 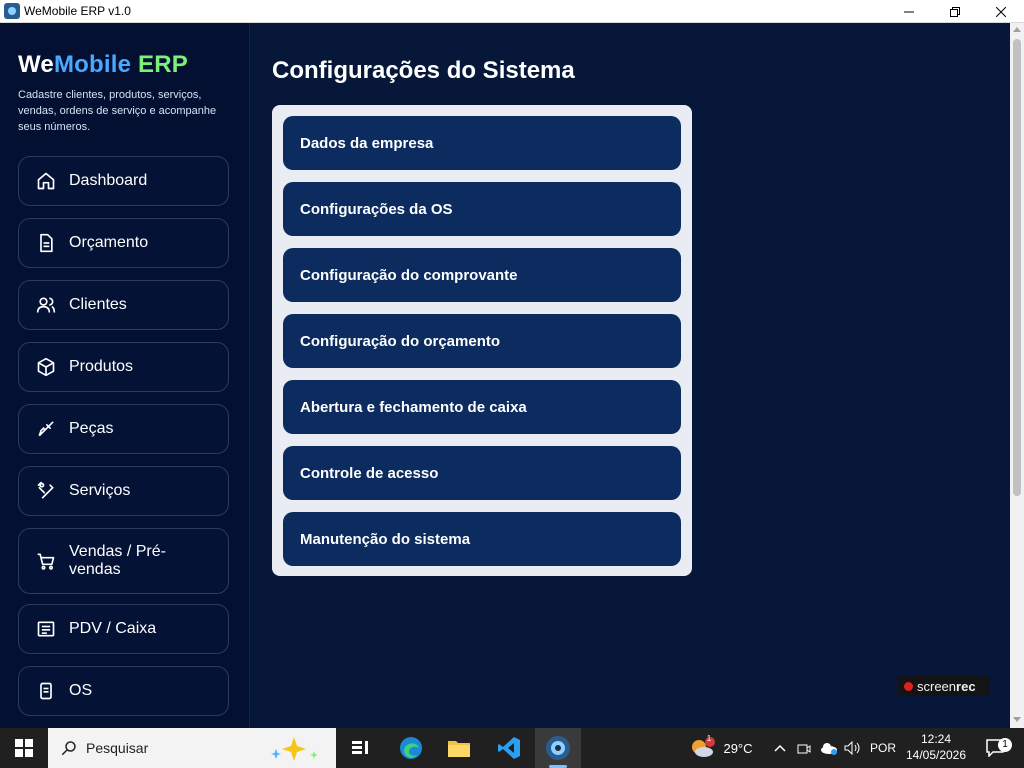 What do you see at coordinates (738, 748) in the screenshot?
I see `weather-temperature: 29°C` at bounding box center [738, 748].